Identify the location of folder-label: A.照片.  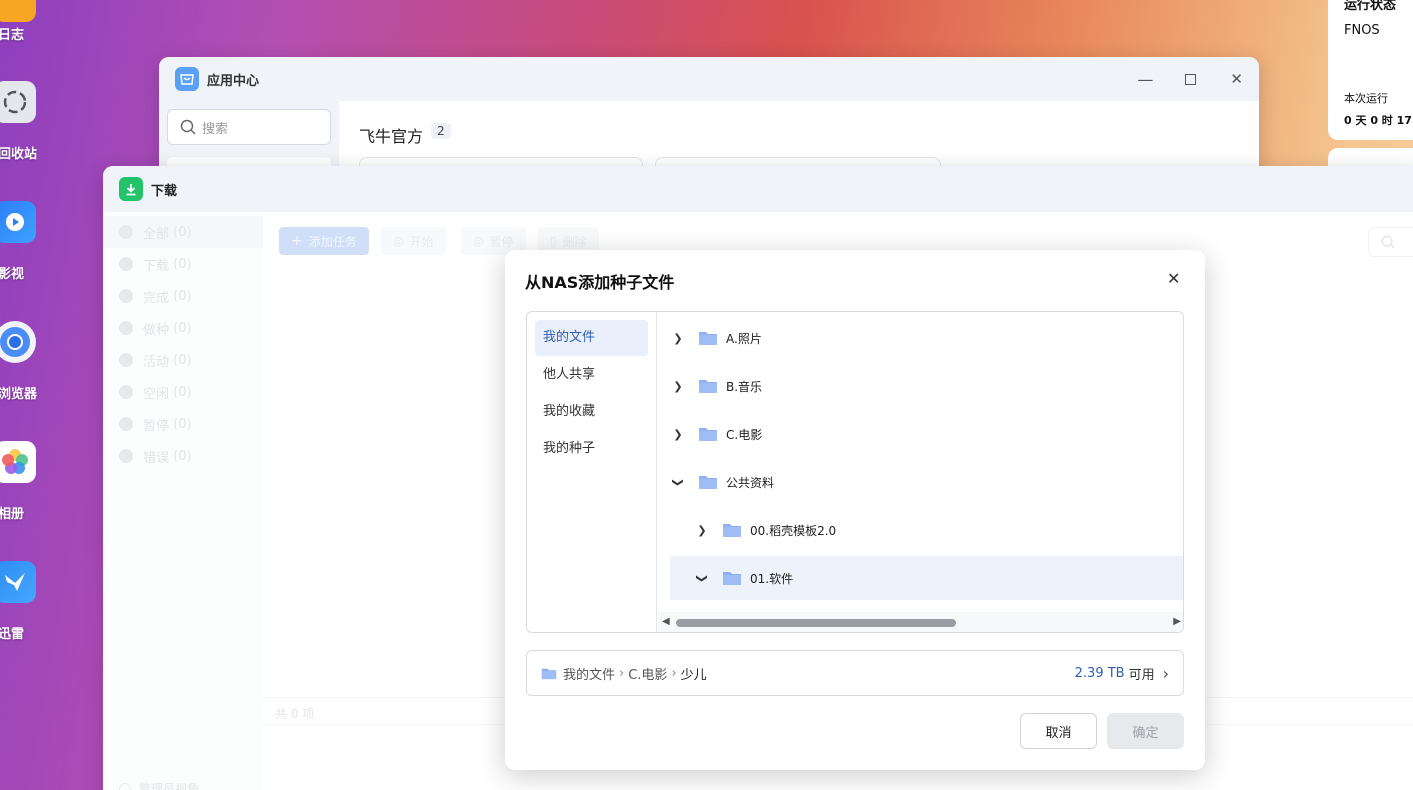
(744, 338).